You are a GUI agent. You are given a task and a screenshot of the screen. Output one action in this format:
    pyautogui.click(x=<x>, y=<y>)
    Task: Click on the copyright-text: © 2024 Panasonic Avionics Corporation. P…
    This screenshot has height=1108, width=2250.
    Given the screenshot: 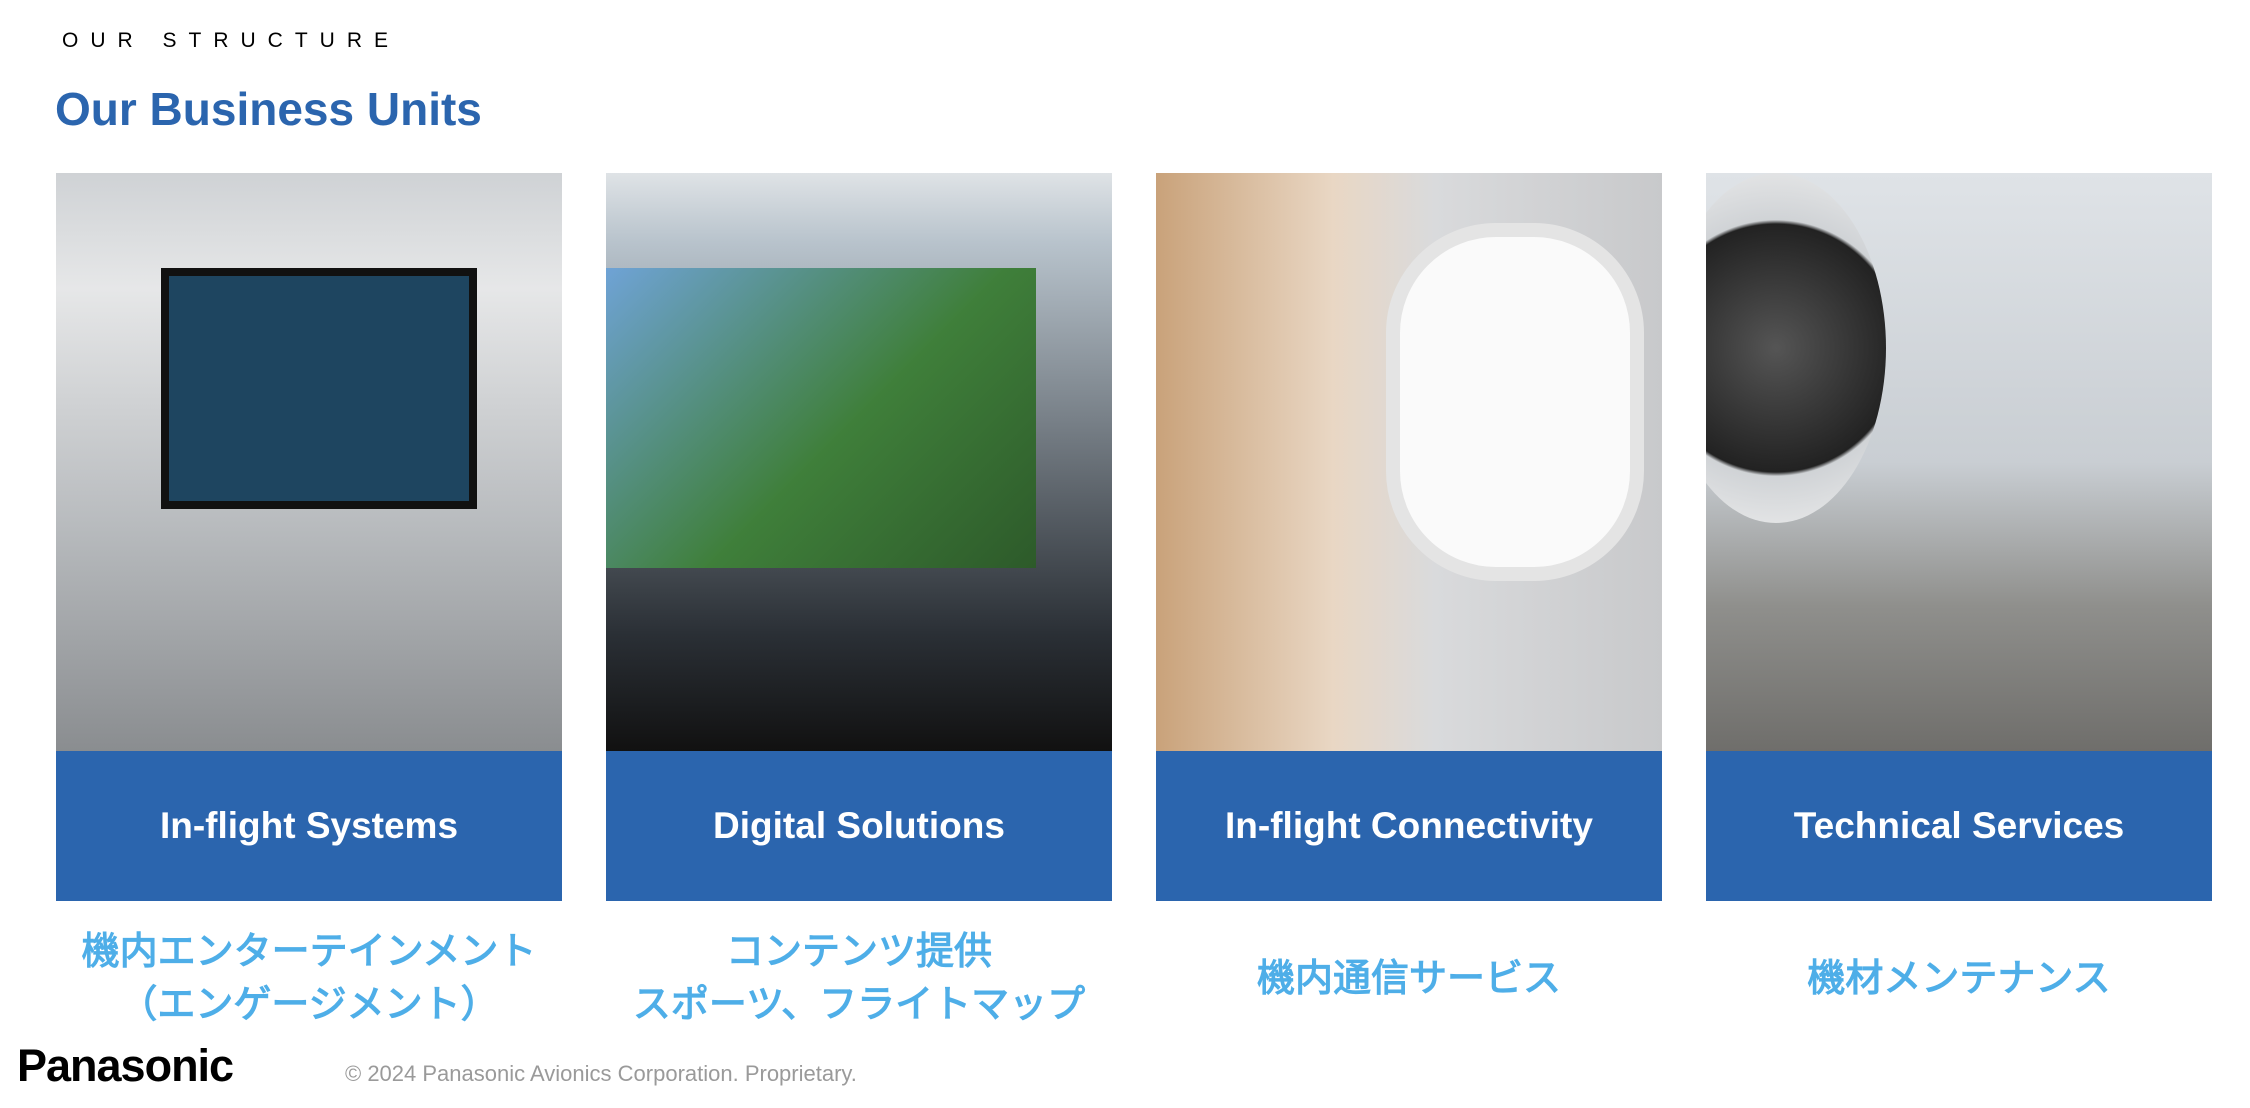 What is the action you would take?
    pyautogui.click(x=601, y=1073)
    